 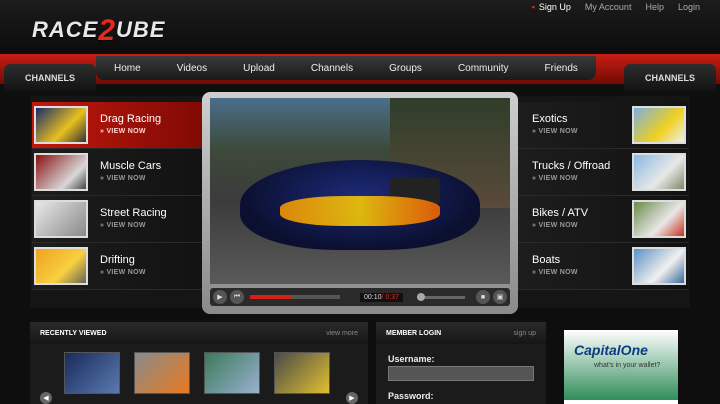 I want to click on player-controls: ▶ ⏮ 00:10/ 0:37 ■ ▣, so click(x=360, y=297).